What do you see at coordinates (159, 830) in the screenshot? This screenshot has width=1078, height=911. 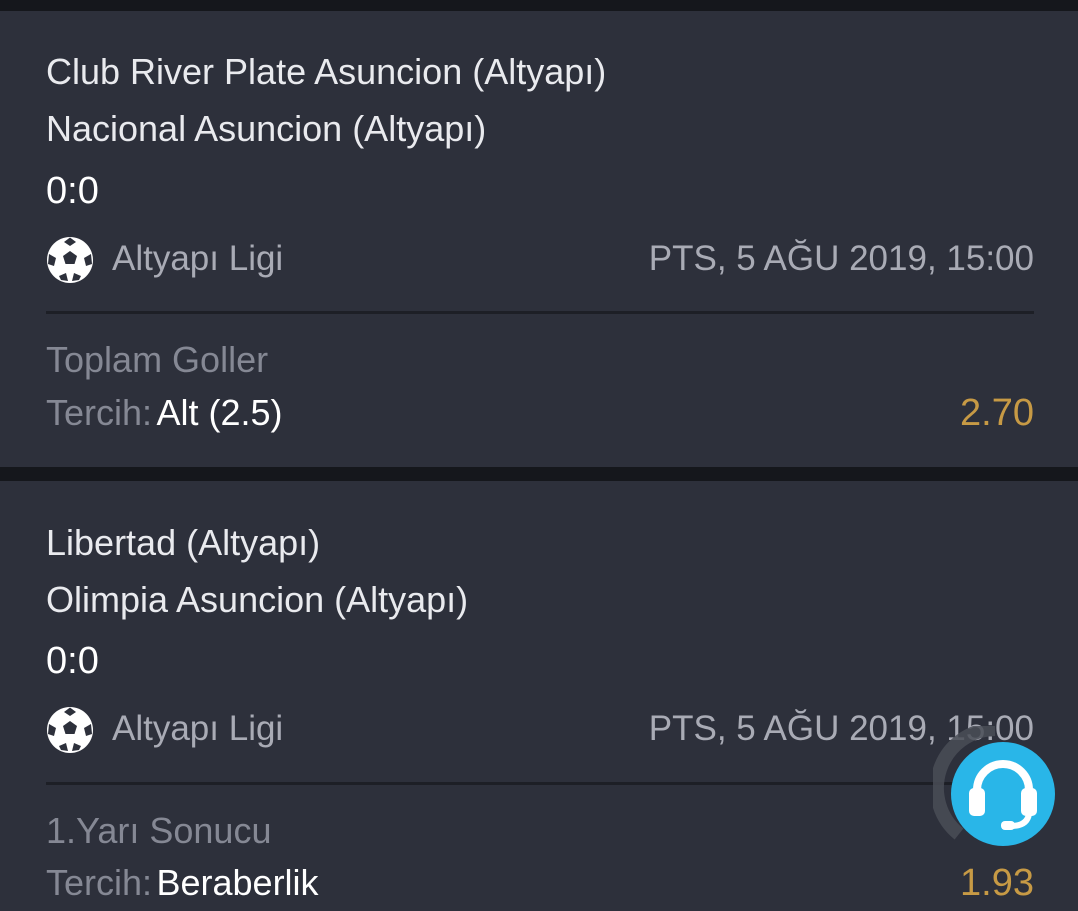 I see `market-name: 1.Yarı Sonucu` at bounding box center [159, 830].